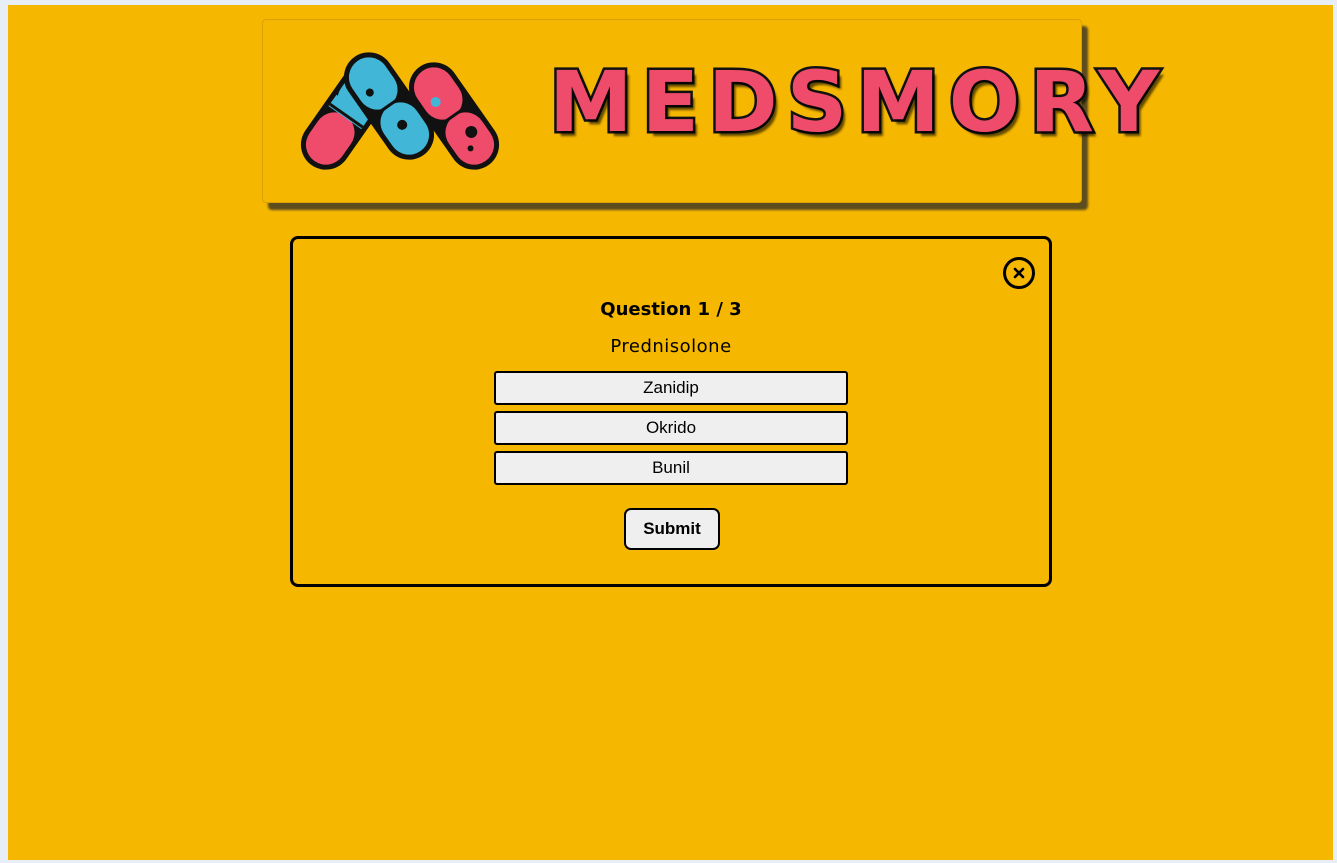 This screenshot has width=1337, height=863. Describe the element at coordinates (672, 529) in the screenshot. I see `submit-button: Submit` at that location.